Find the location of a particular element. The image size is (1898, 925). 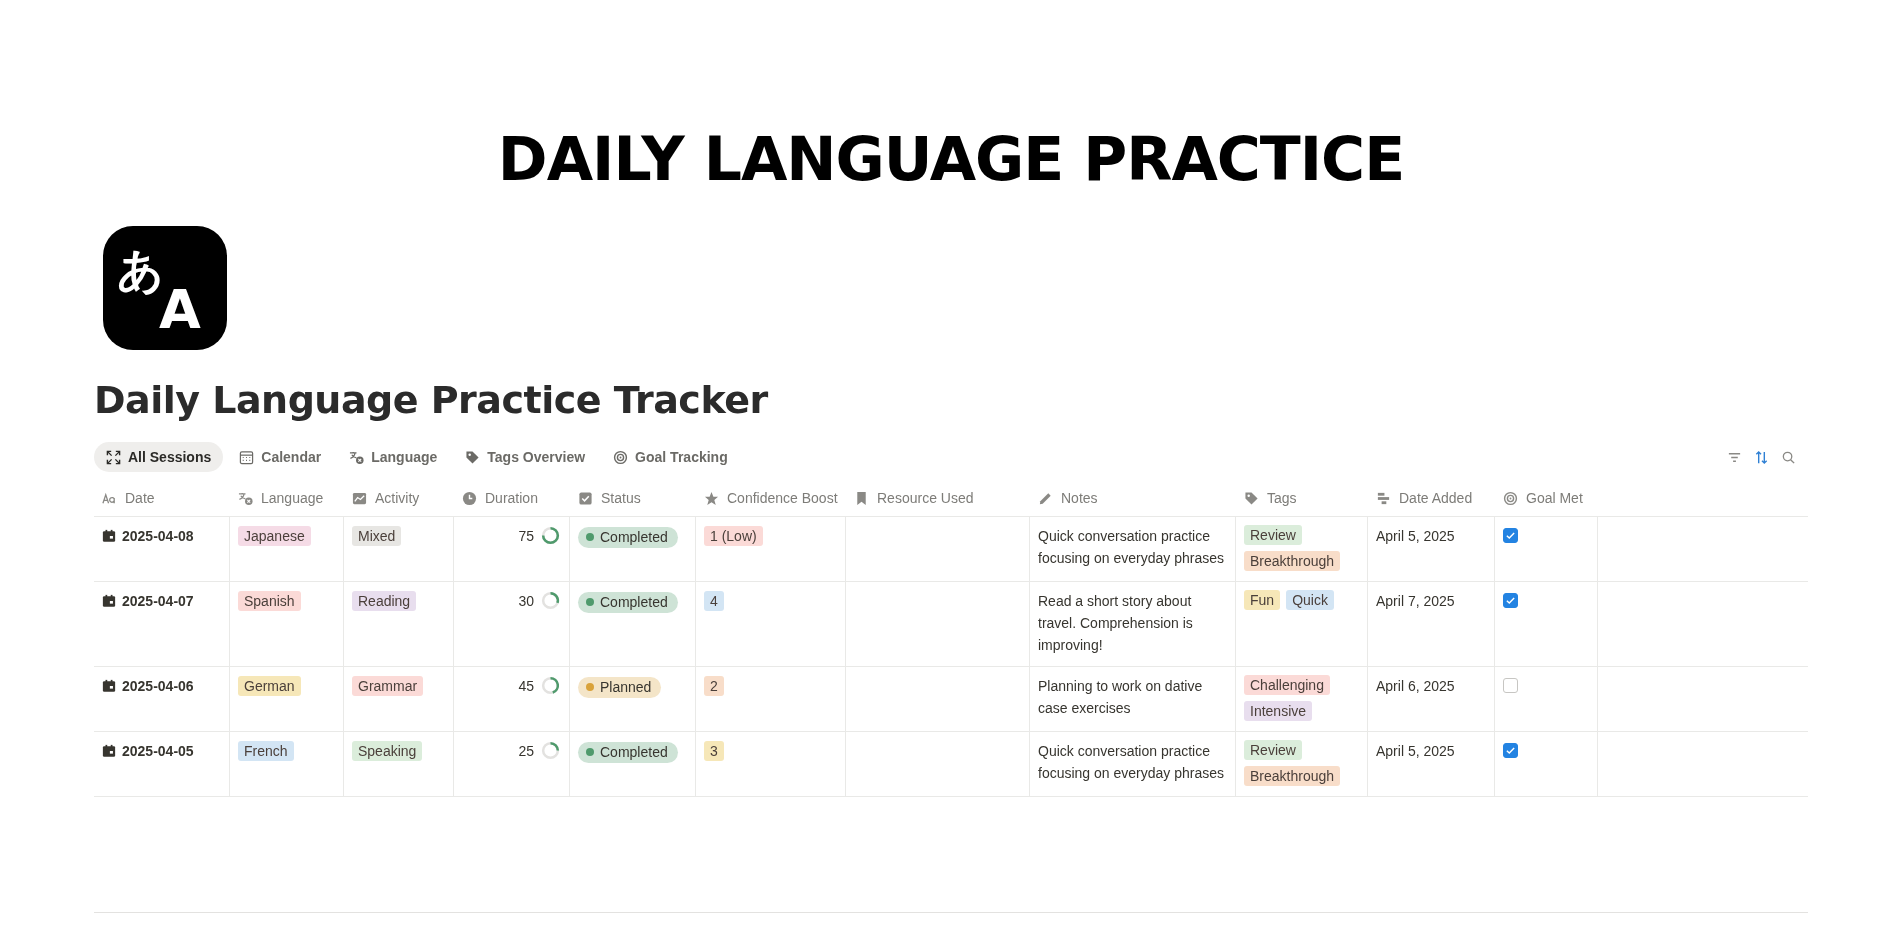

tag-chip: Fun is located at coordinates (1262, 600).